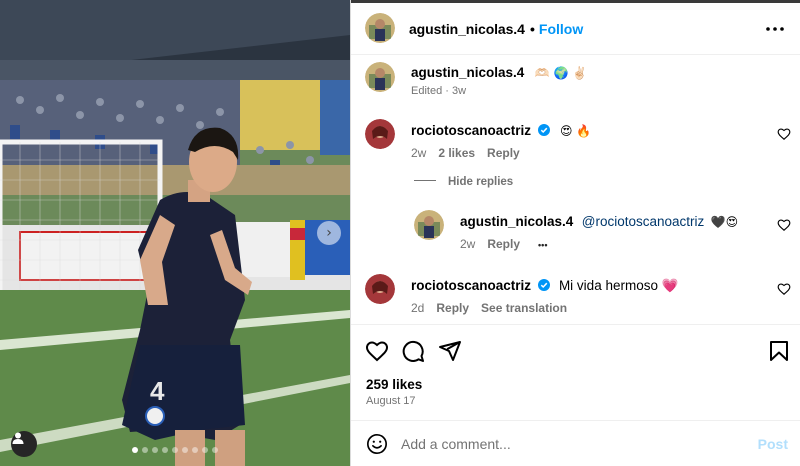  I want to click on see-translation-button: See translation, so click(524, 308).